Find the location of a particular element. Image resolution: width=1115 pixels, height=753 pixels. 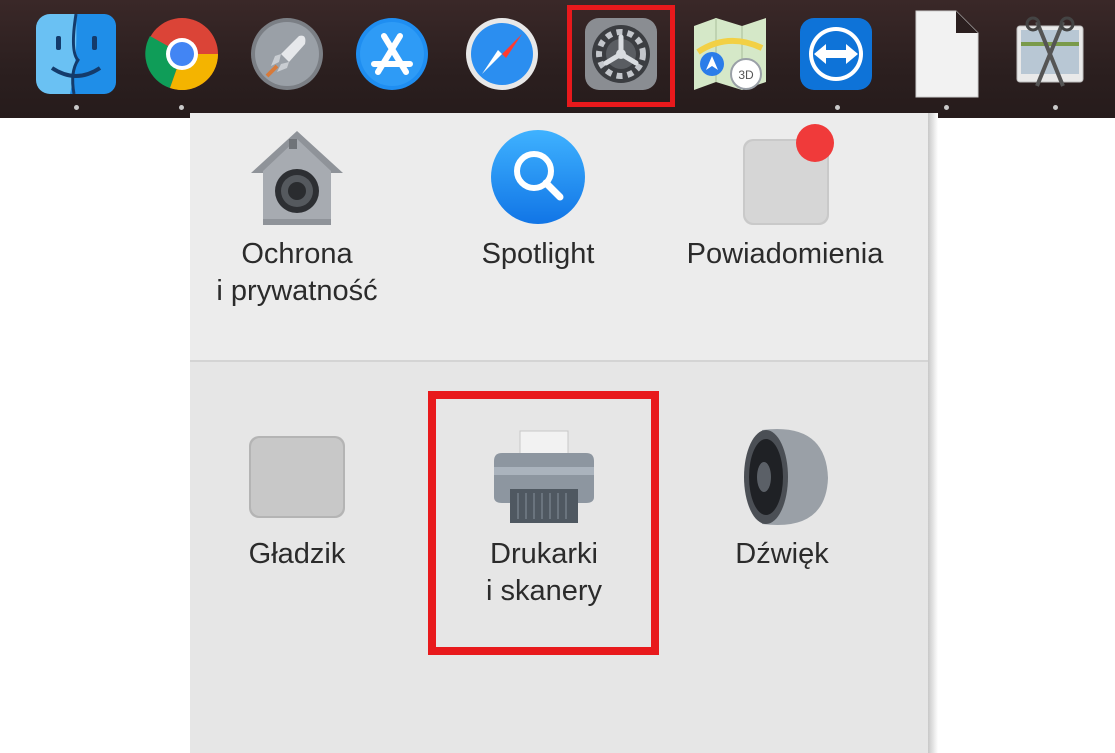

notifications-icon is located at coordinates (785, 177).